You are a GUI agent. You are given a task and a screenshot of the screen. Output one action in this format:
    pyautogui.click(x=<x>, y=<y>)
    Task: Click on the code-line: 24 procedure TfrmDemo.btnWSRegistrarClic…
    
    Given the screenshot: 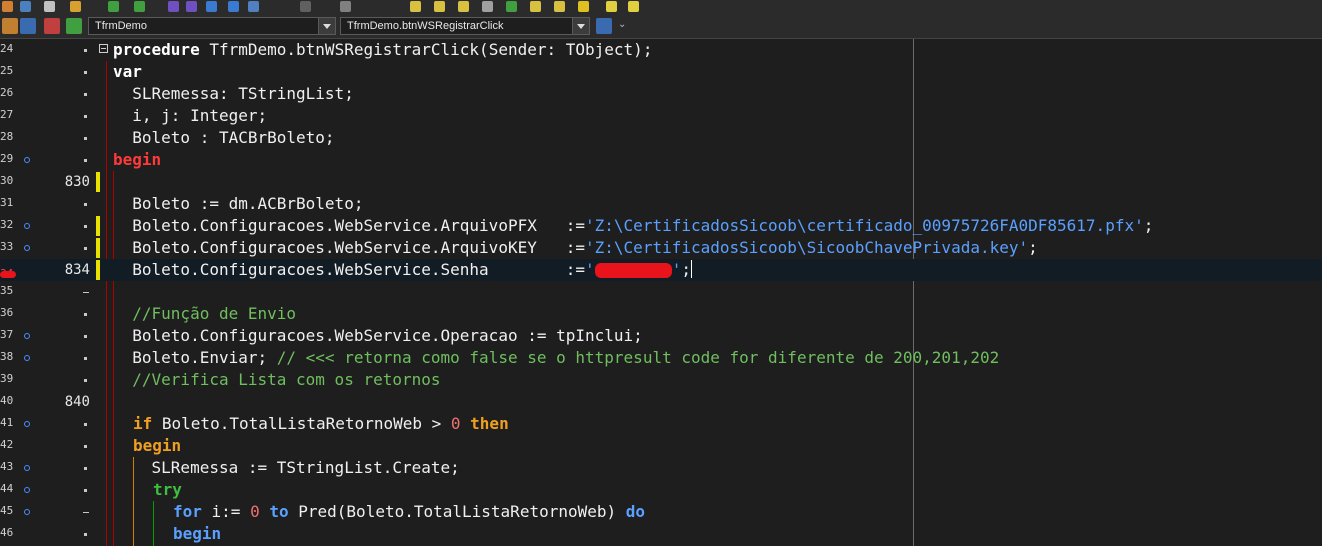 What is the action you would take?
    pyautogui.click(x=661, y=50)
    